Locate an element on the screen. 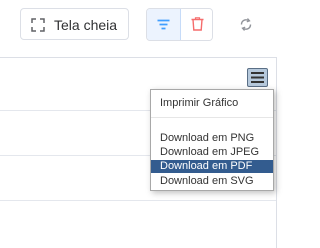 Image resolution: width=320 pixels, height=248 pixels. refresh-icon is located at coordinates (246, 24).